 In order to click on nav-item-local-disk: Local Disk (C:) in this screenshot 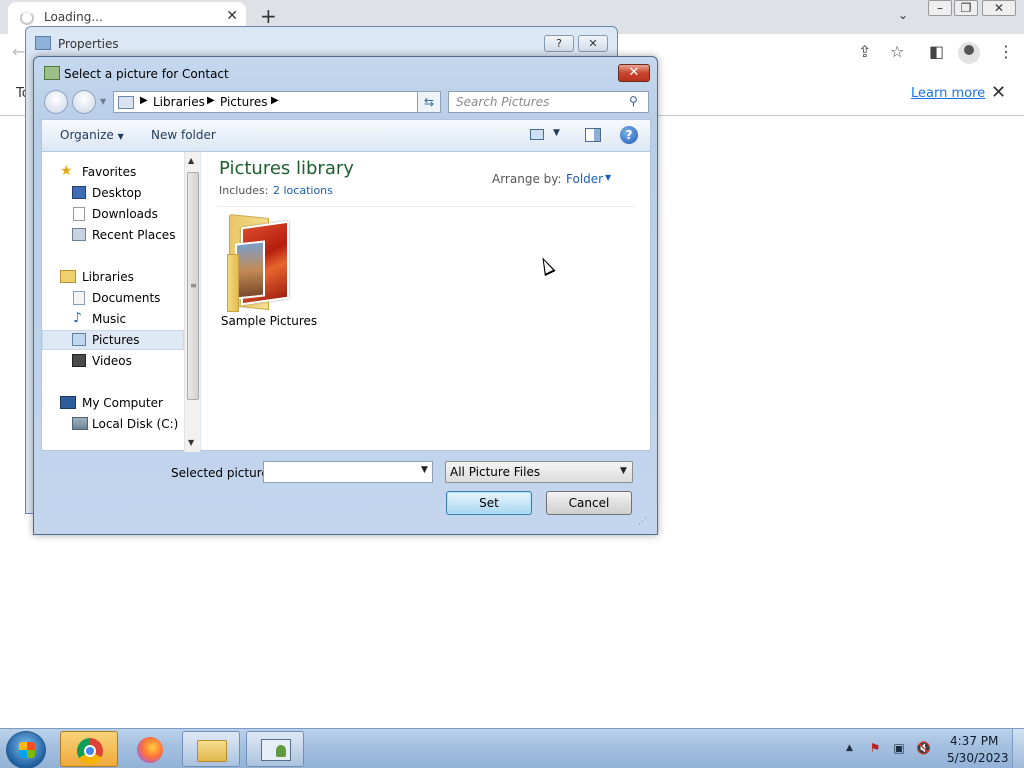, I will do `click(113, 424)`.